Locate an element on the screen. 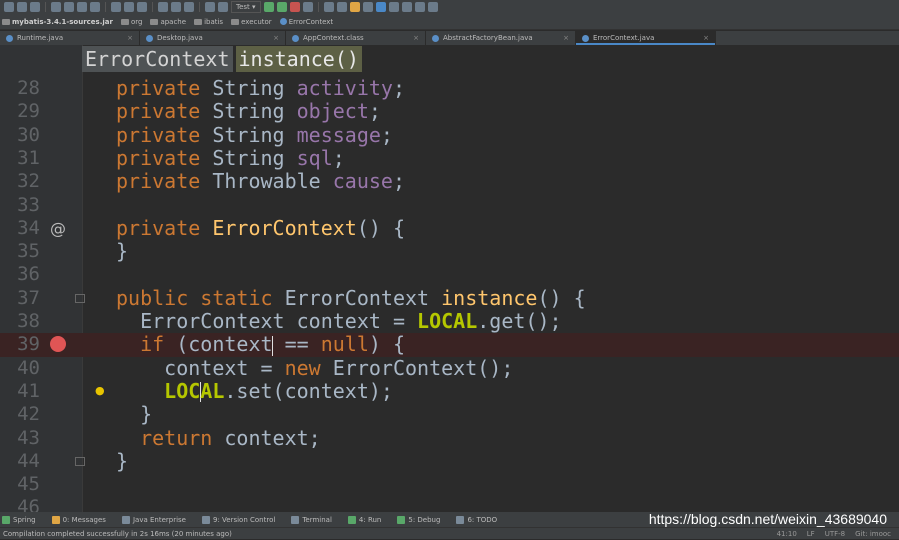 The image size is (899, 540). code-line: 34 @ private ErrorContext() { is located at coordinates (449, 227).